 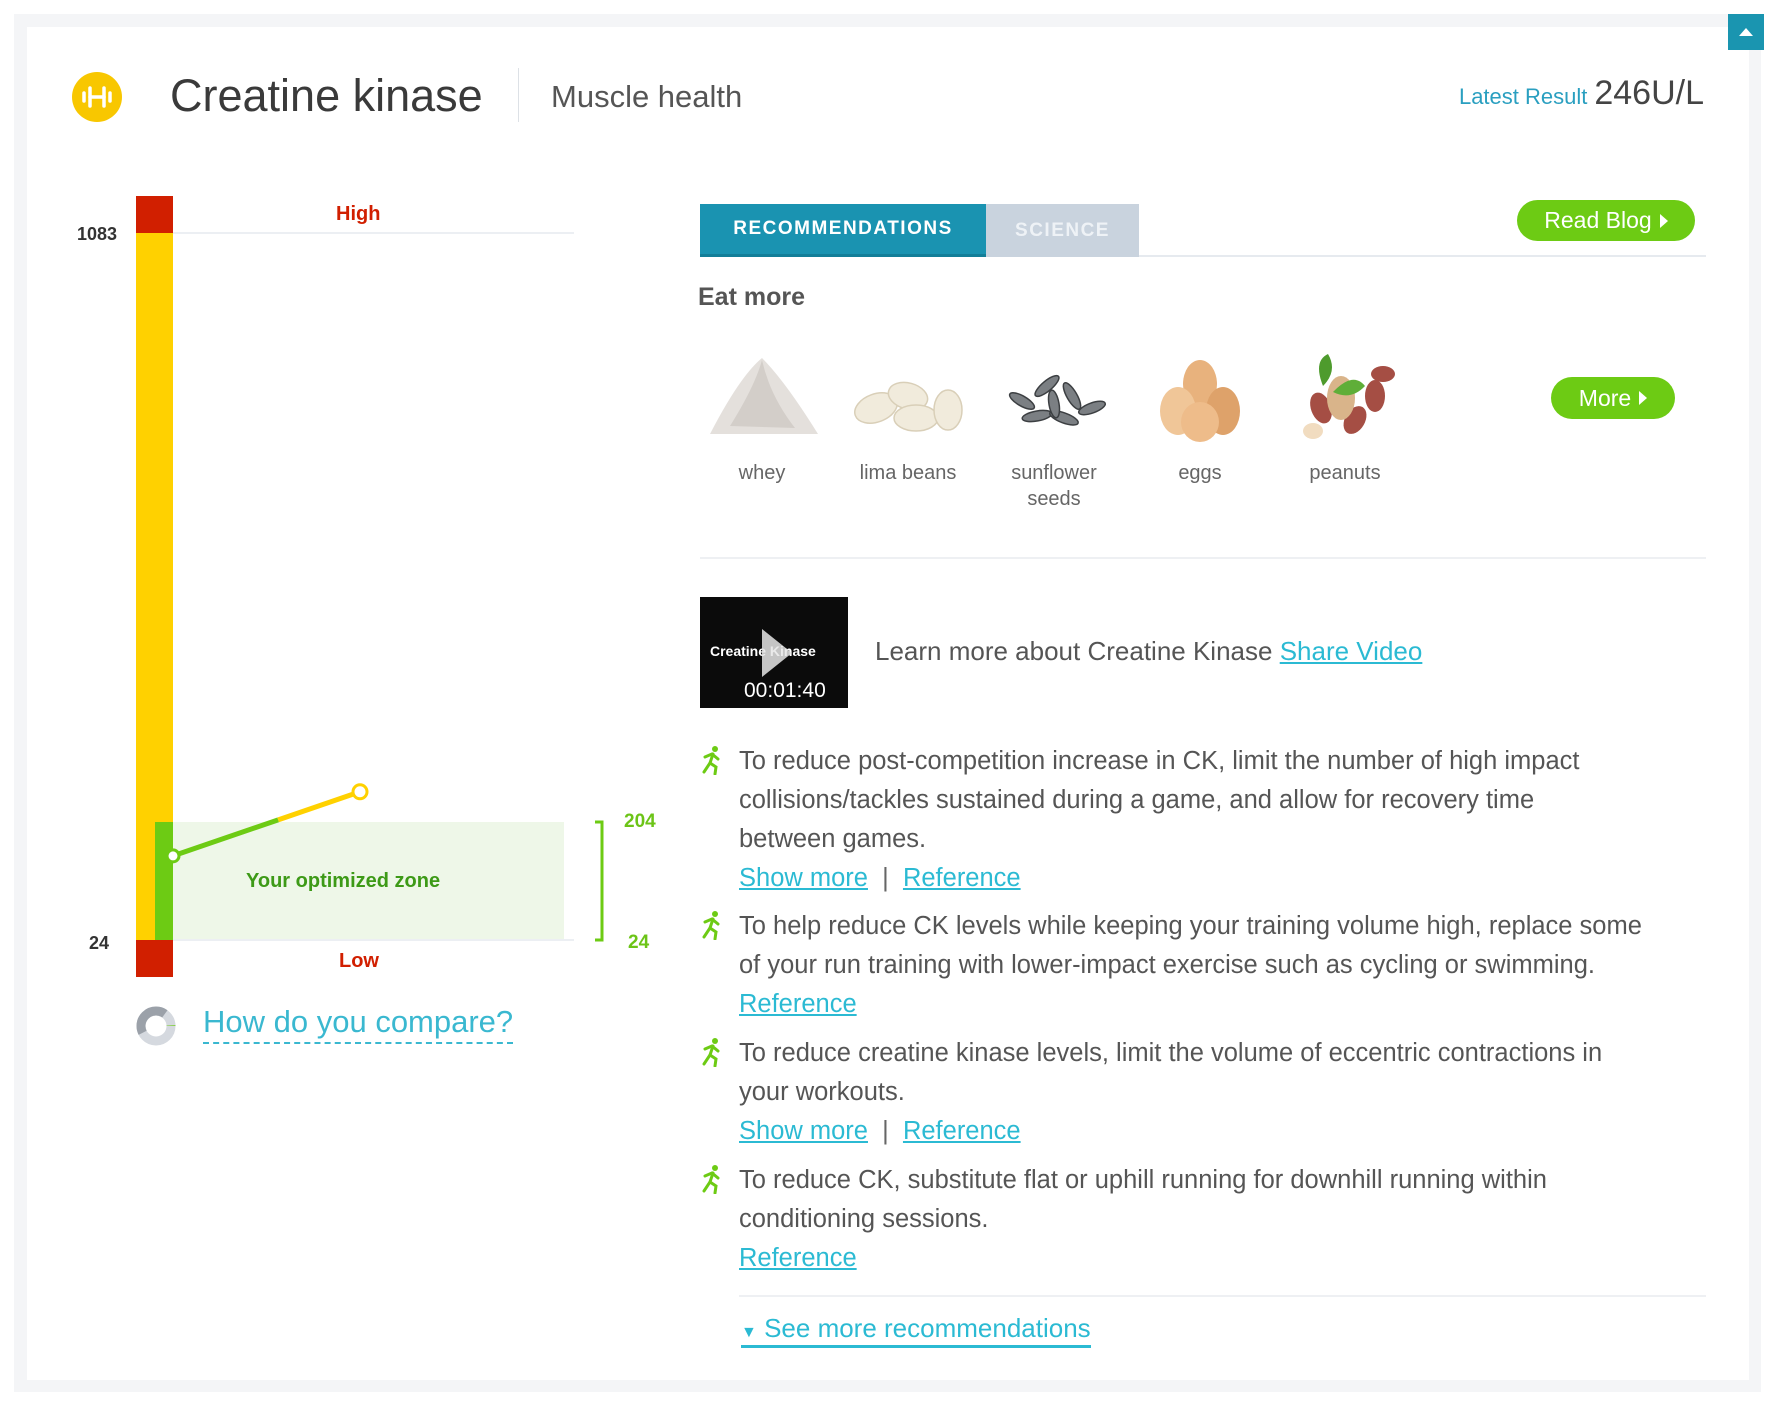 I want to click on results-line-chart, so click(x=384, y=862).